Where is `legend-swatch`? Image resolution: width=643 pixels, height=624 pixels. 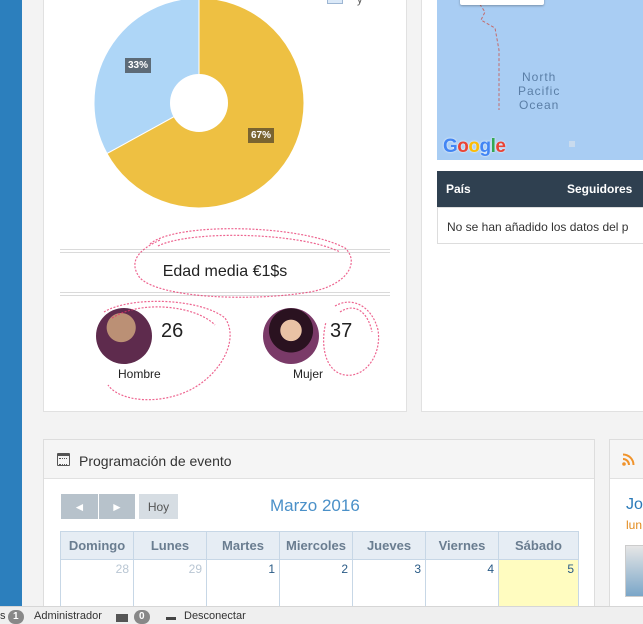
legend-swatch is located at coordinates (335, 2).